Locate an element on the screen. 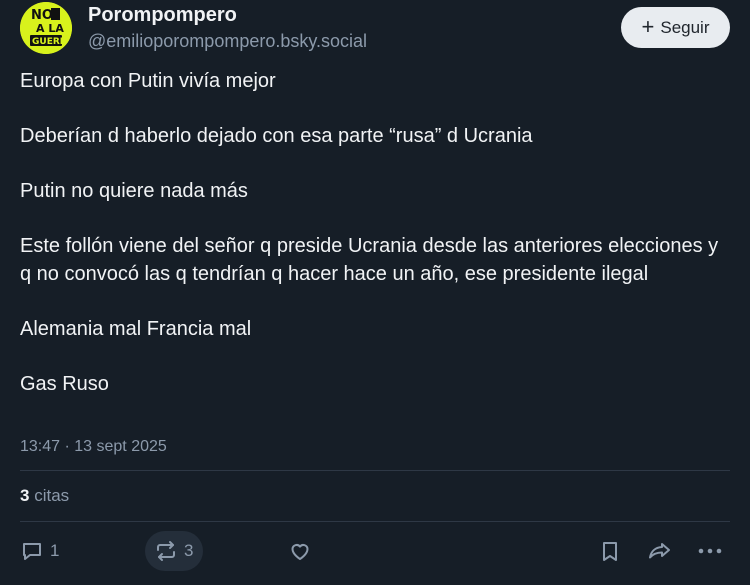 The height and width of the screenshot is (585, 750). more-options-button is located at coordinates (710, 551).